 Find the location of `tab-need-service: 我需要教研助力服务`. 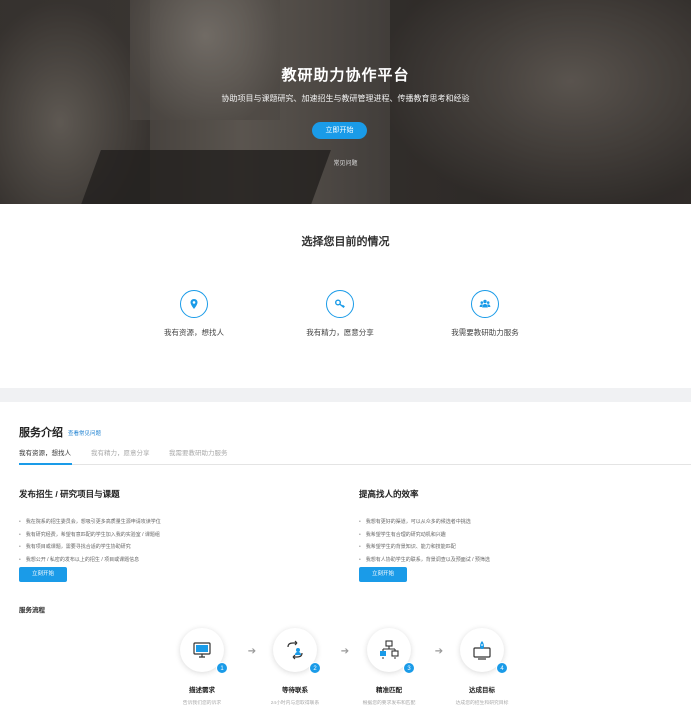

tab-need-service: 我需要教研助力服务 is located at coordinates (198, 452).